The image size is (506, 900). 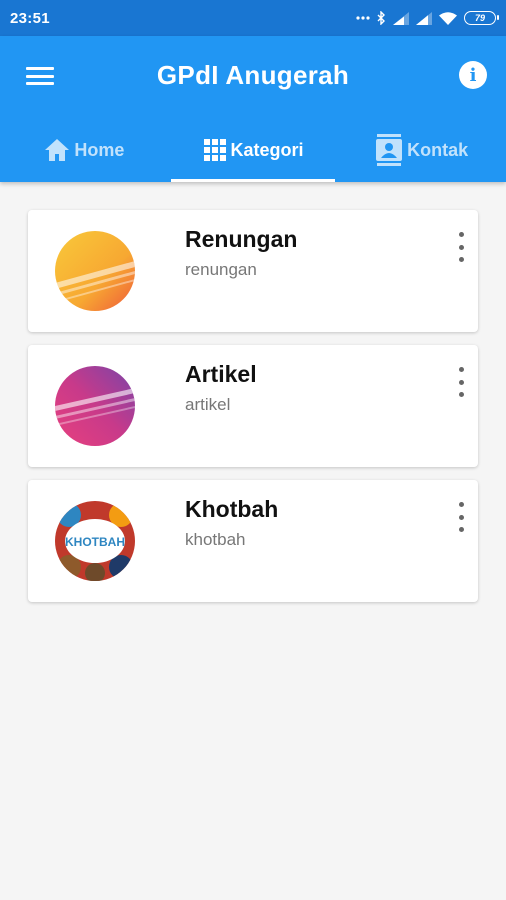 I want to click on battery-icon: 79, so click(x=481, y=18).